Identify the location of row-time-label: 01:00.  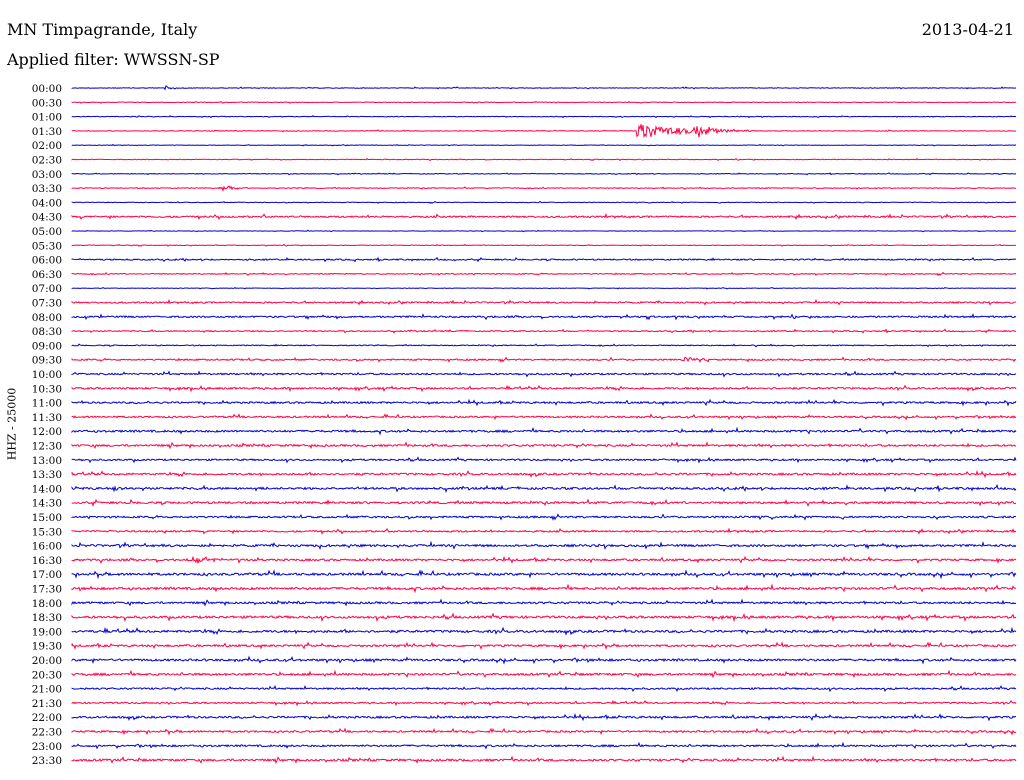
(47, 118).